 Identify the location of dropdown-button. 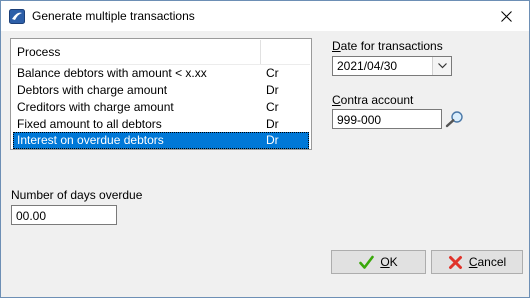
(441, 66).